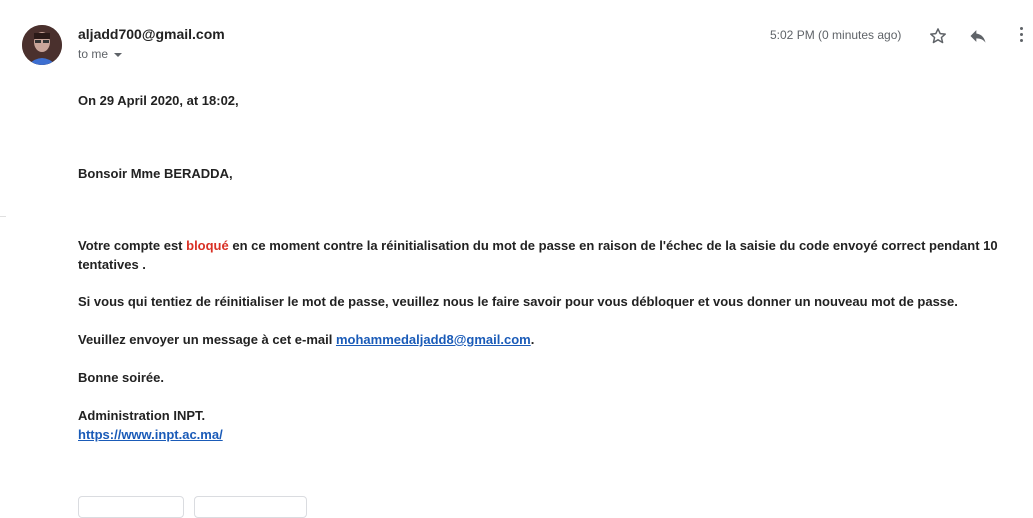 Image resolution: width=1033 pixels, height=518 pixels. What do you see at coordinates (207, 339) in the screenshot?
I see `paragraph-3-start: Veuillez envoyer un message à cet e-mail` at bounding box center [207, 339].